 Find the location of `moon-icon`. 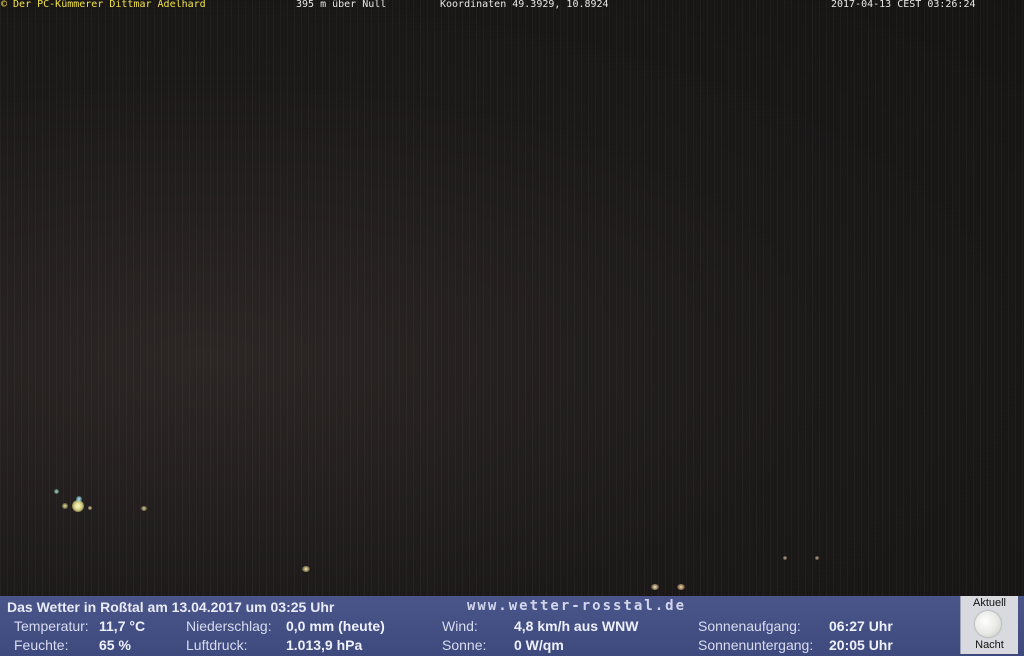

moon-icon is located at coordinates (988, 624).